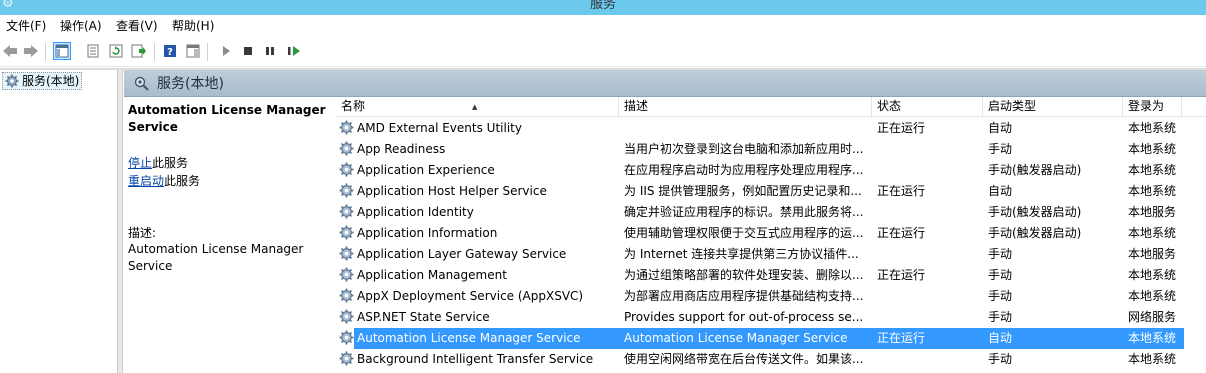 This screenshot has height=373, width=1206. I want to click on tree-node-services-local: 服务(本地), so click(42, 82).